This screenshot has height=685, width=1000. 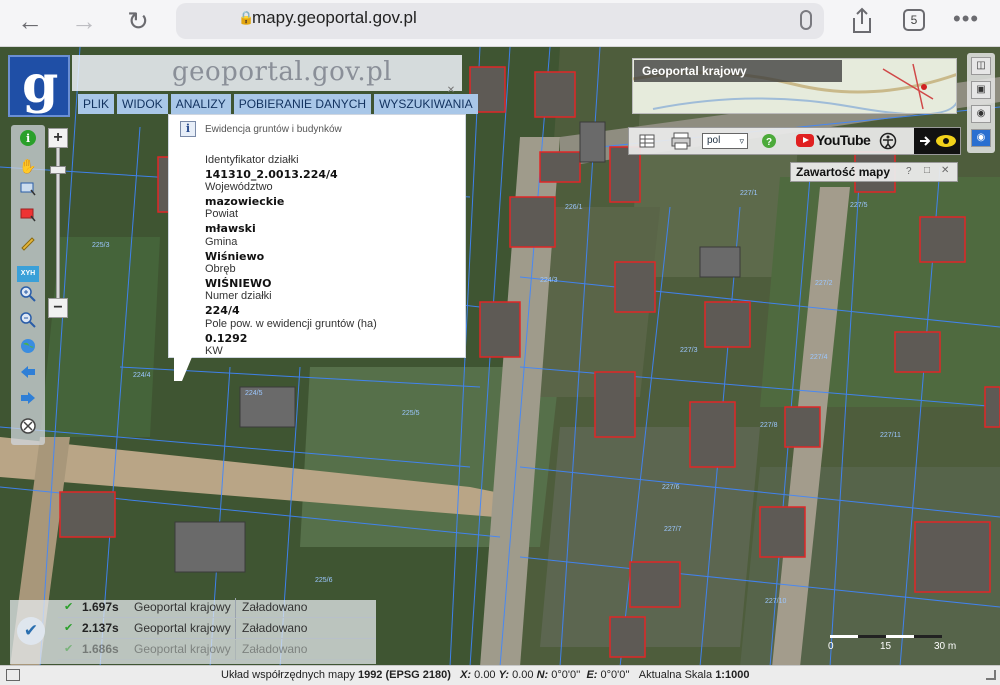 I want to click on select-area-icon, so click(x=28, y=218).